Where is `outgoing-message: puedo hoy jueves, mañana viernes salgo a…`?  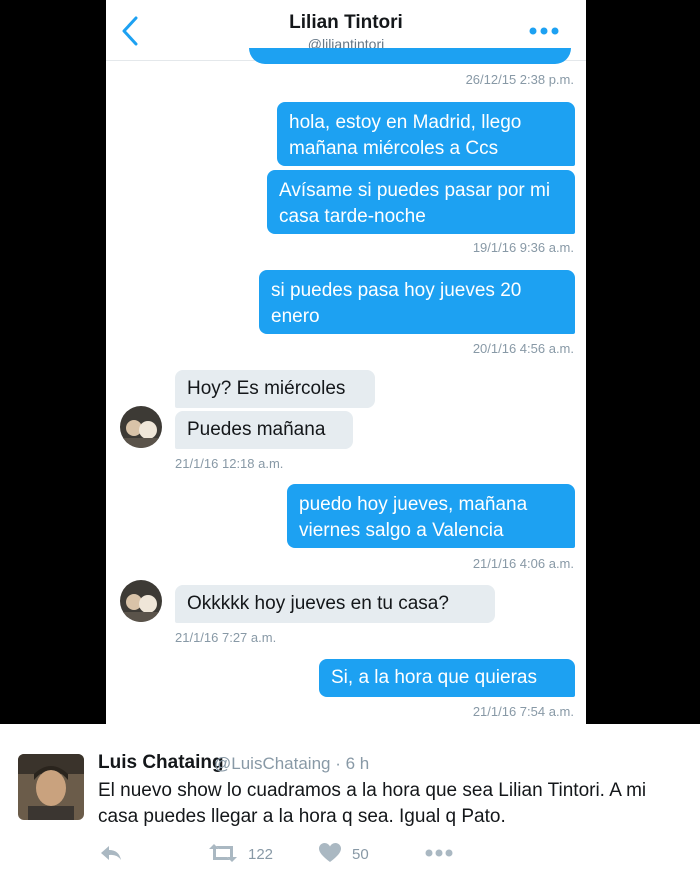 outgoing-message: puedo hoy jueves, mañana viernes salgo a… is located at coordinates (431, 516).